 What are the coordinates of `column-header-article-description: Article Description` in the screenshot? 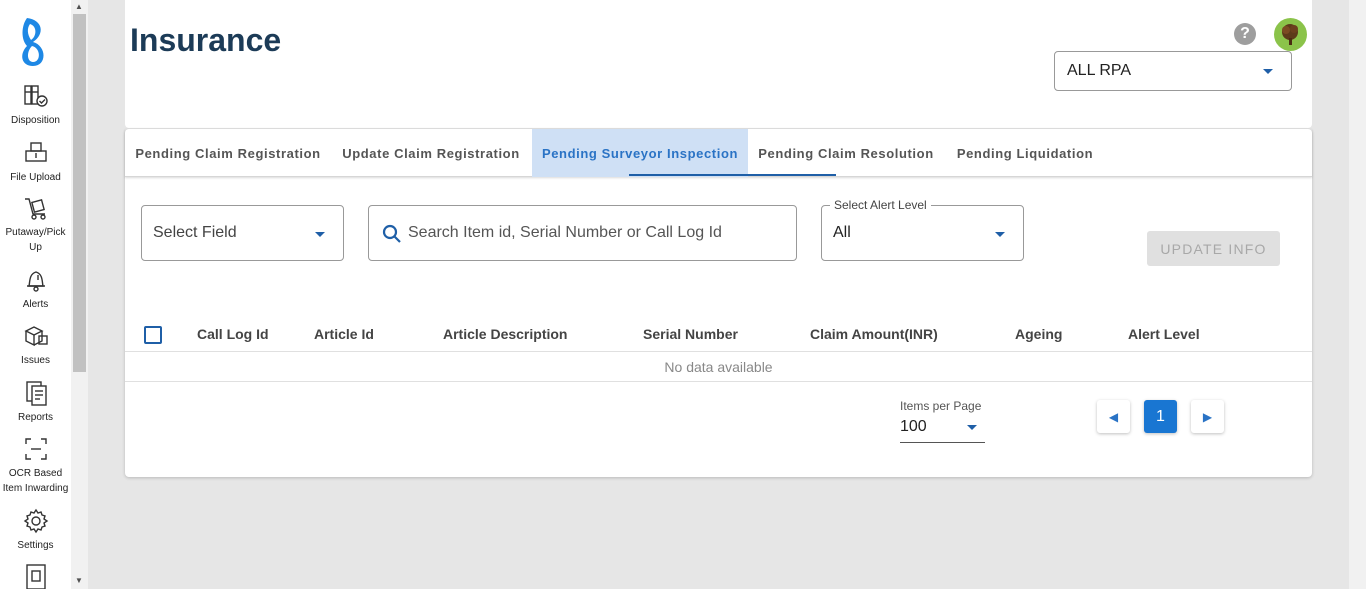 It's located at (505, 334).